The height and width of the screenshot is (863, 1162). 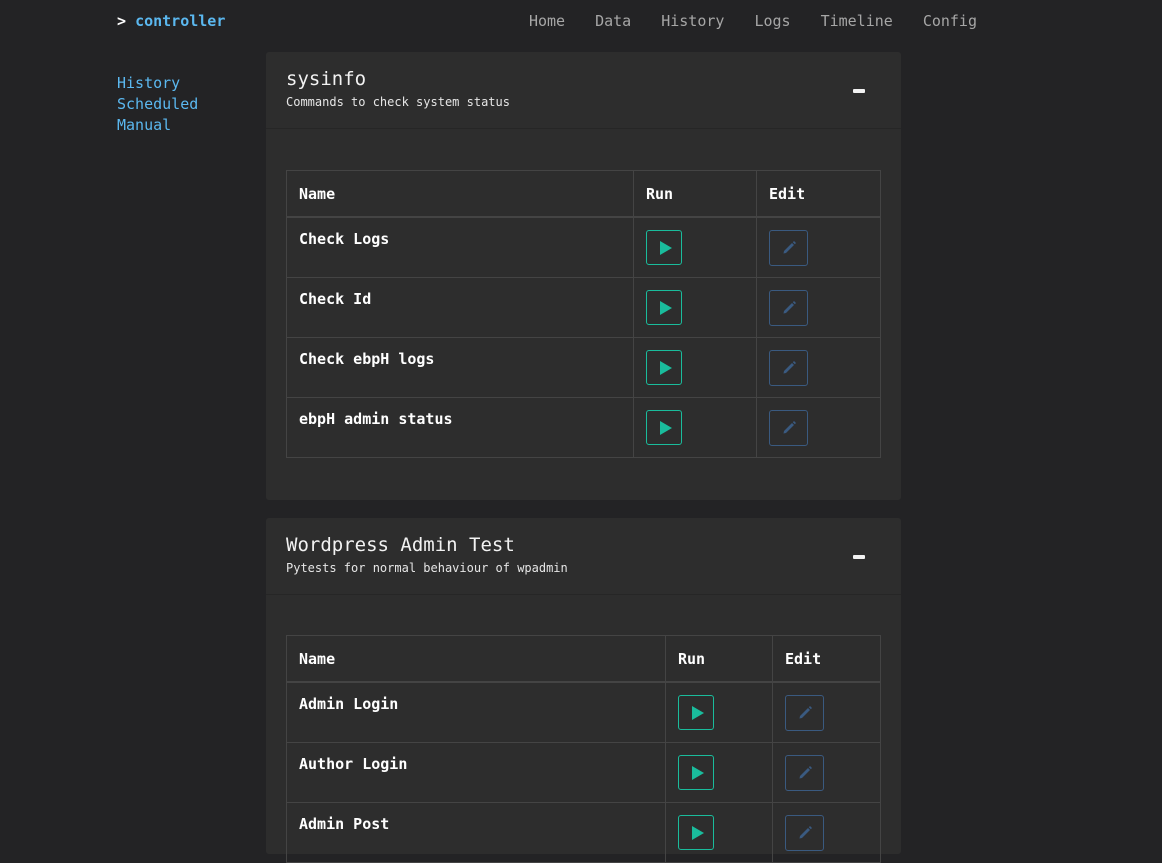 What do you see at coordinates (476, 712) in the screenshot?
I see `command-name: Admin Login` at bounding box center [476, 712].